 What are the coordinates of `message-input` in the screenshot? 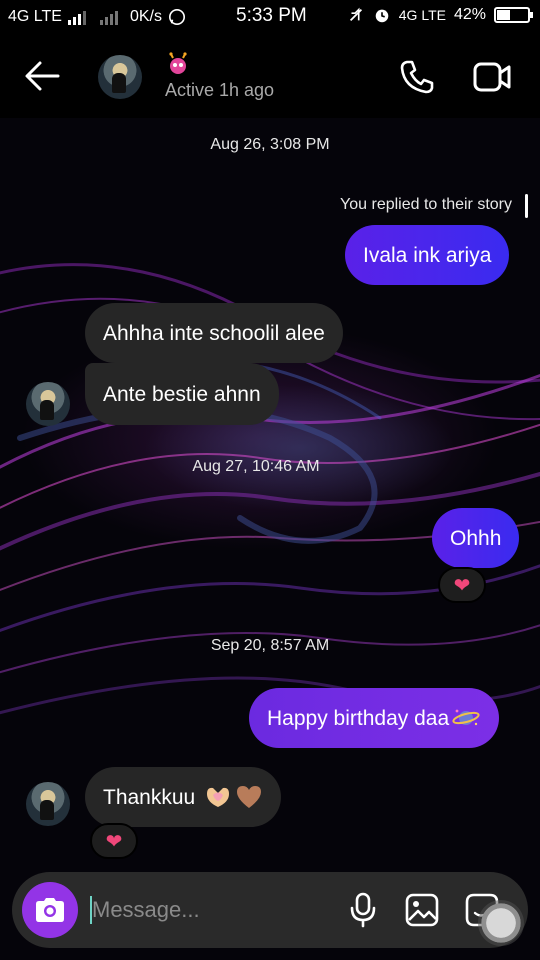 It's located at (212, 910).